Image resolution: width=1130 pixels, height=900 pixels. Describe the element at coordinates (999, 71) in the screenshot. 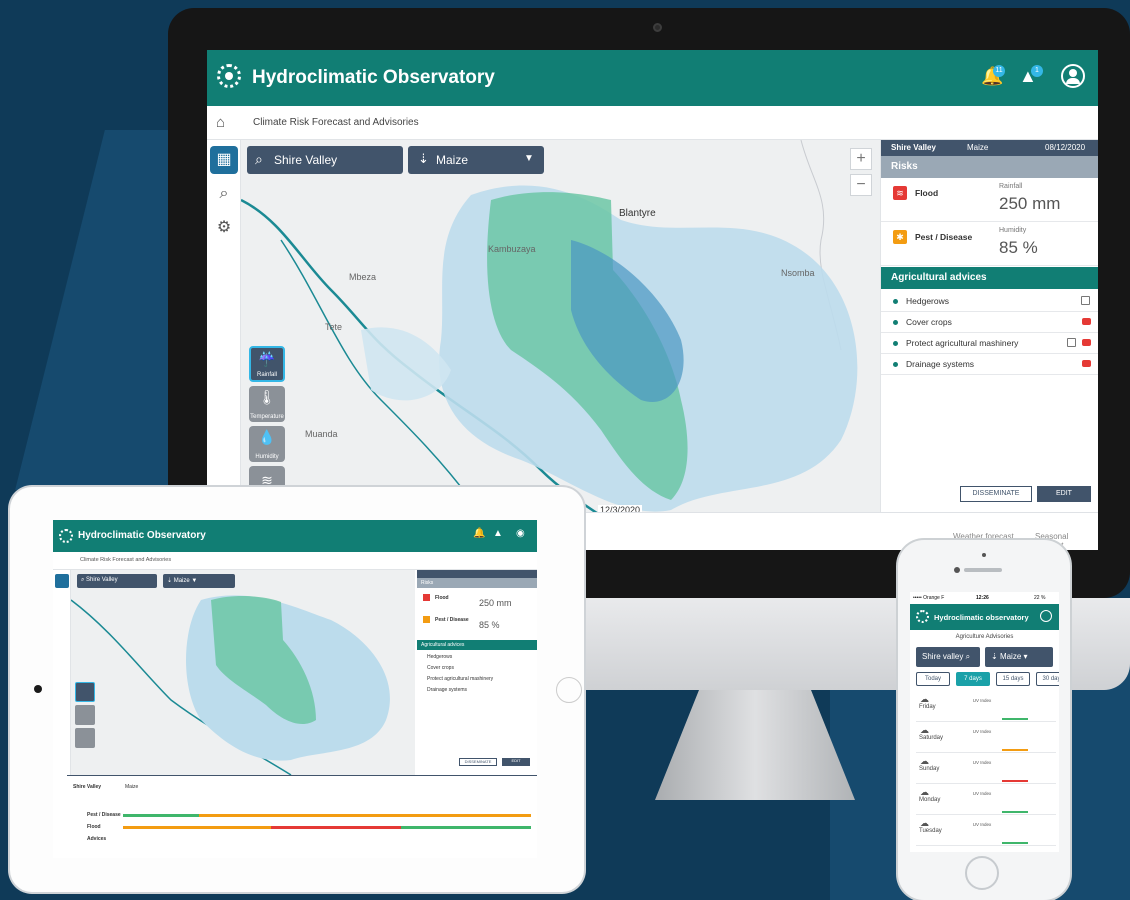

I see `notification-count-badge: 11` at that location.